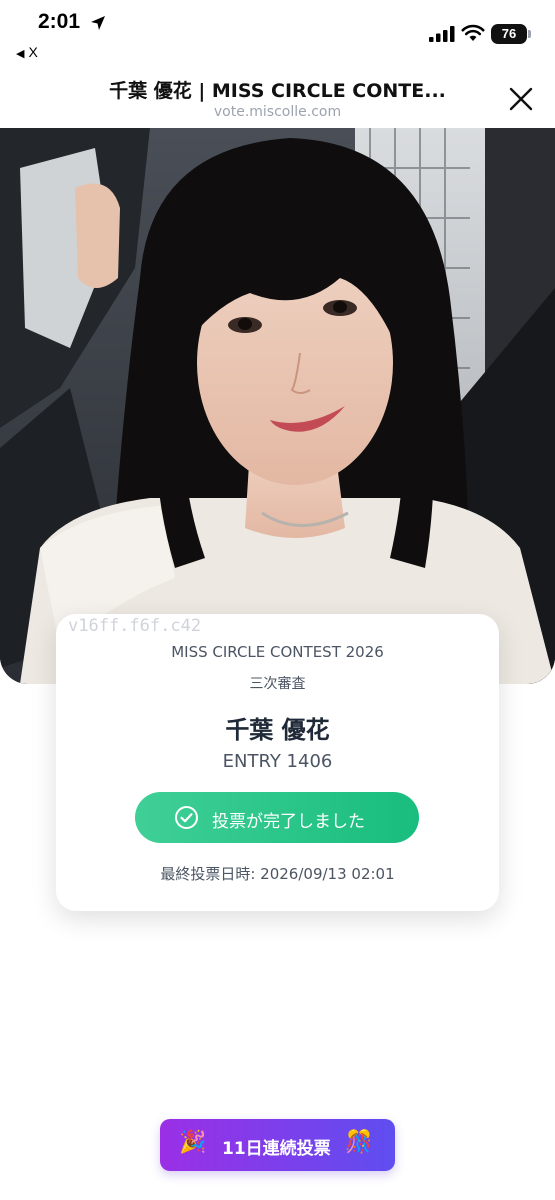  What do you see at coordinates (33, 52) in the screenshot?
I see `back-app-label: X` at bounding box center [33, 52].